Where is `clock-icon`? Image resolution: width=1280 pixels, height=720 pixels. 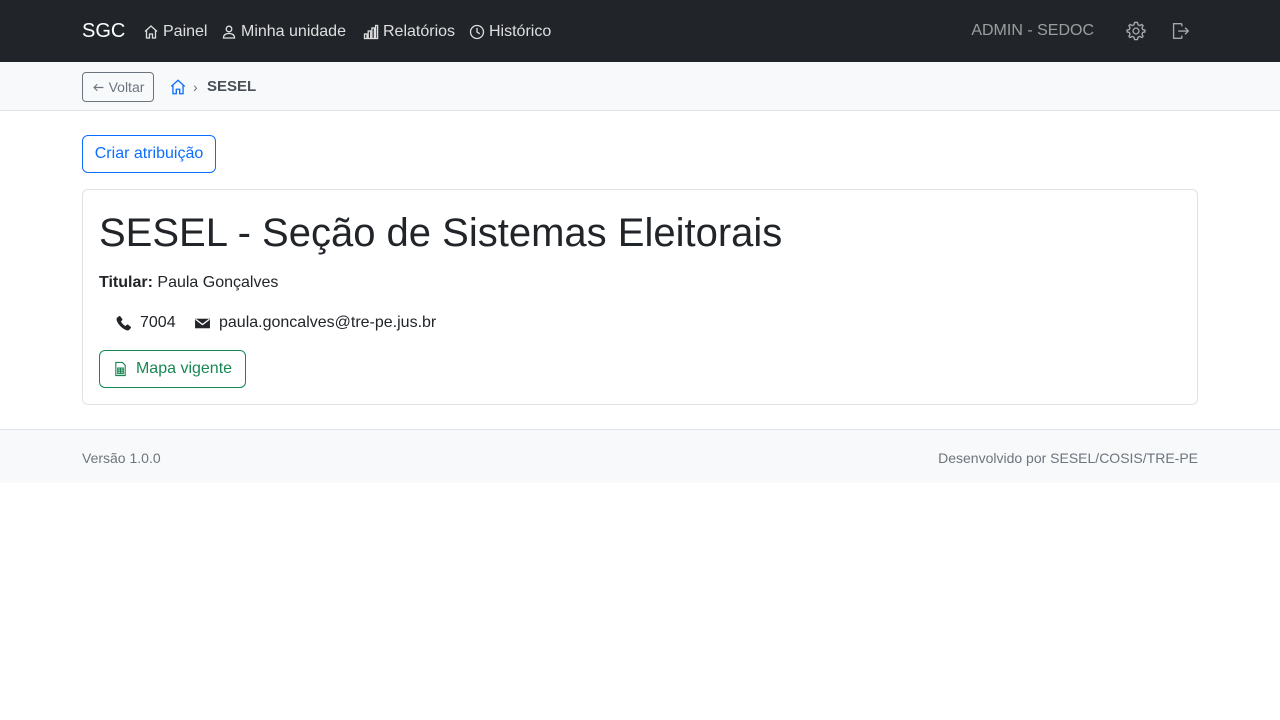
clock-icon is located at coordinates (477, 32).